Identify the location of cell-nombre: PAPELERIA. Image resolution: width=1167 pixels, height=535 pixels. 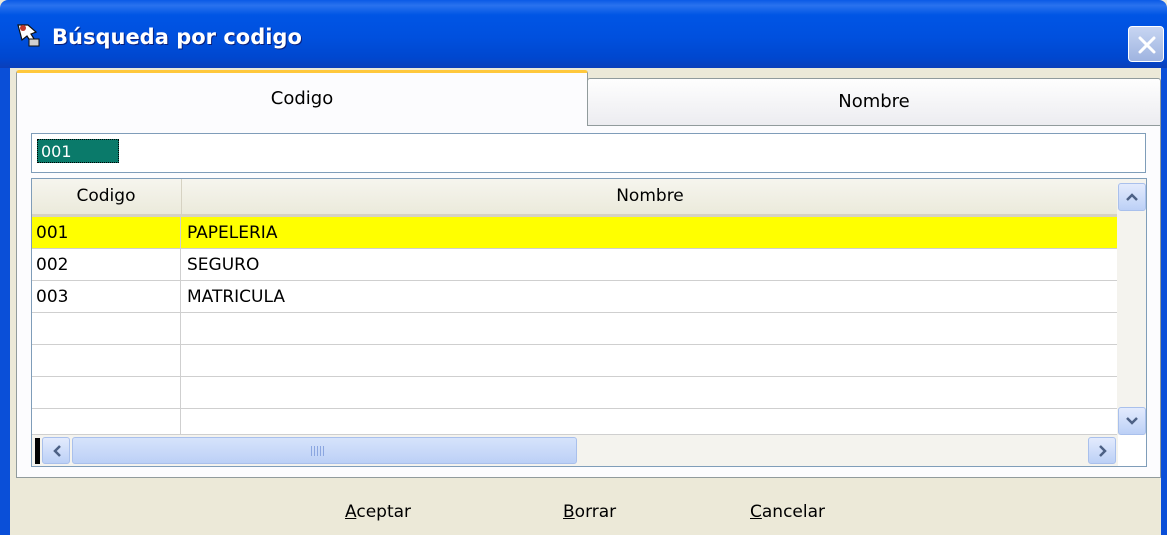
(232, 233).